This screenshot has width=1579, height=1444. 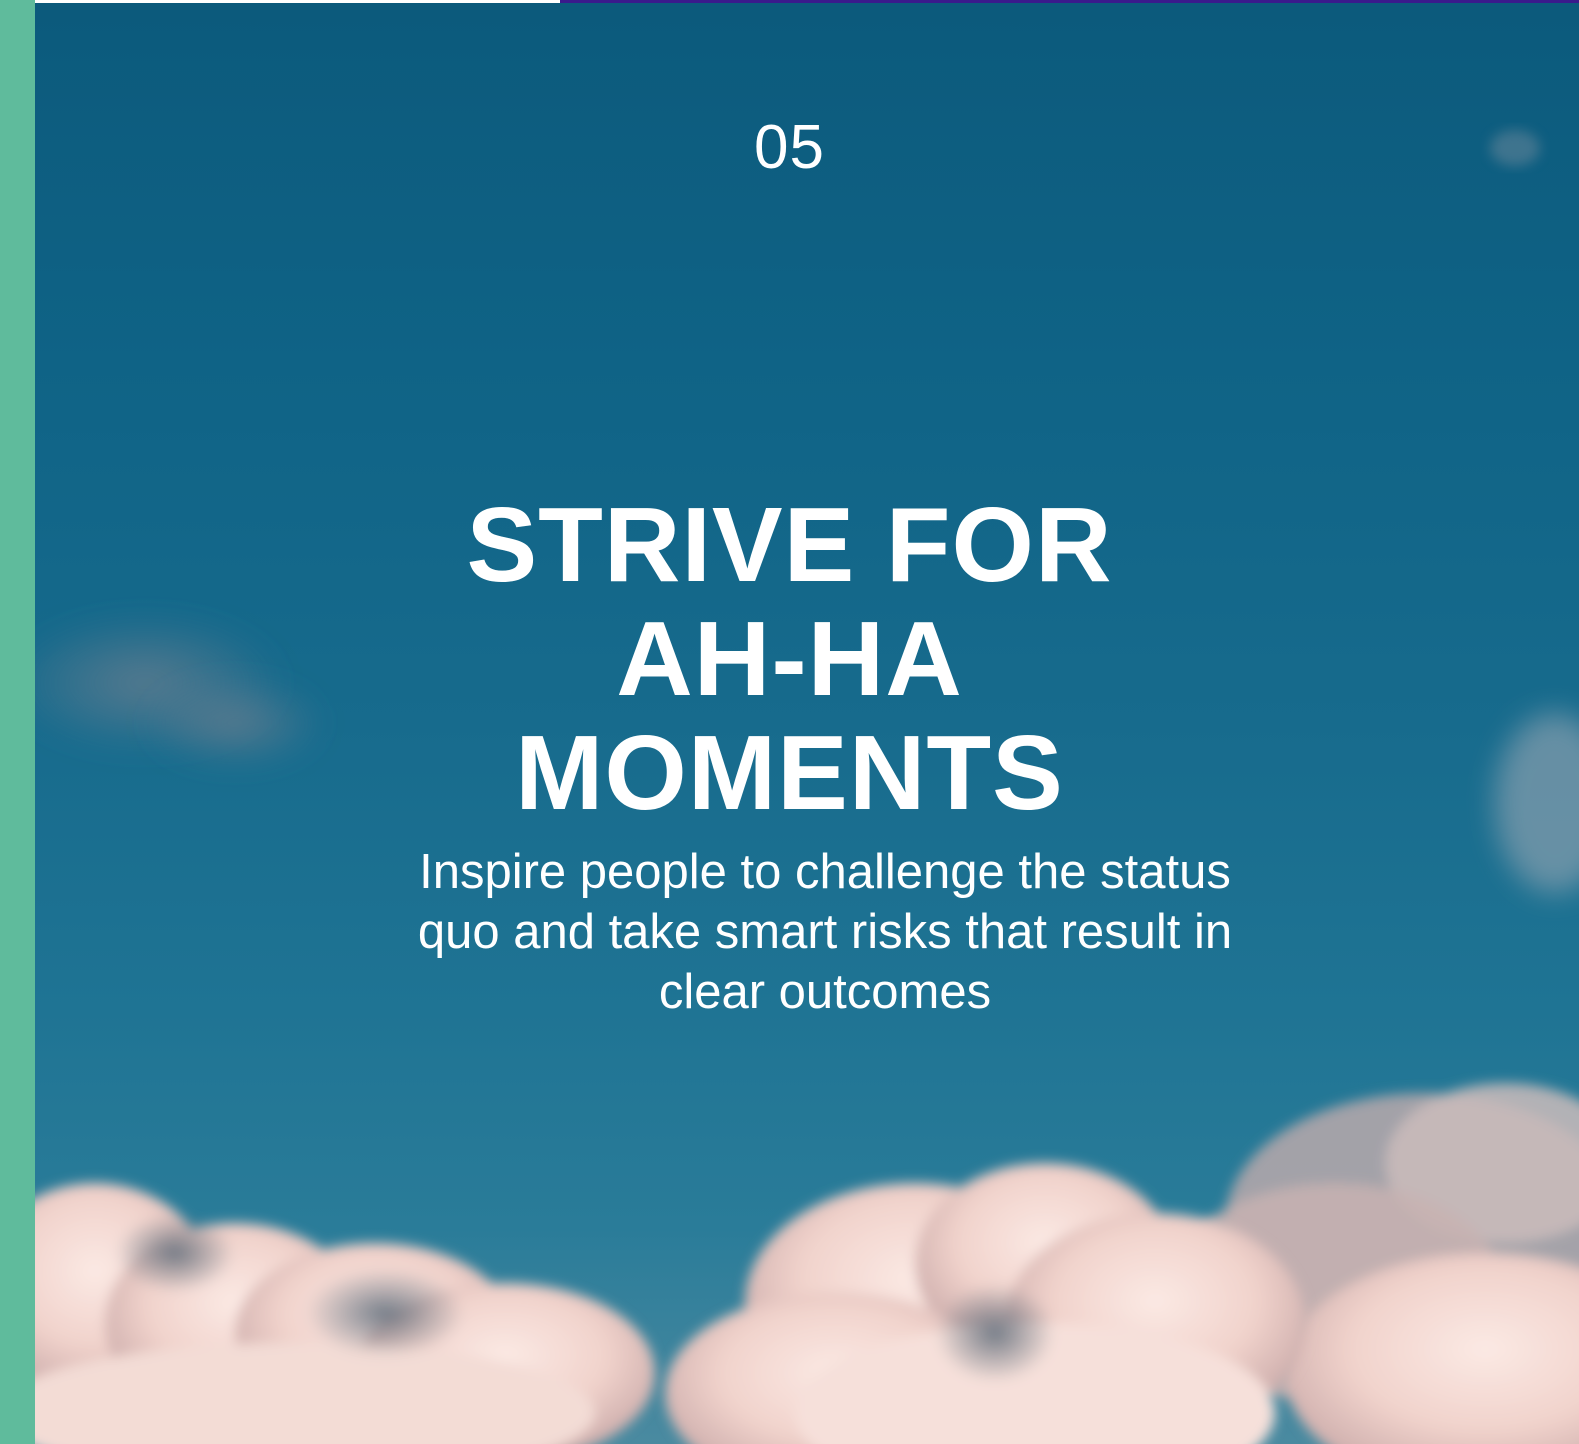 What do you see at coordinates (789, 545) in the screenshot?
I see `headline-line-1: STRIVE FOR` at bounding box center [789, 545].